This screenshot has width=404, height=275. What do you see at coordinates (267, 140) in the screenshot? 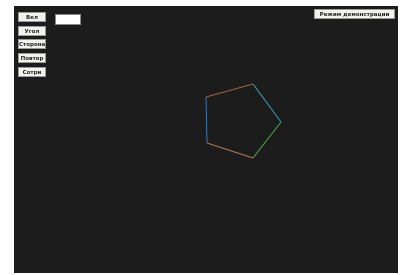
I see `pentagon-edge-lower-right` at bounding box center [267, 140].